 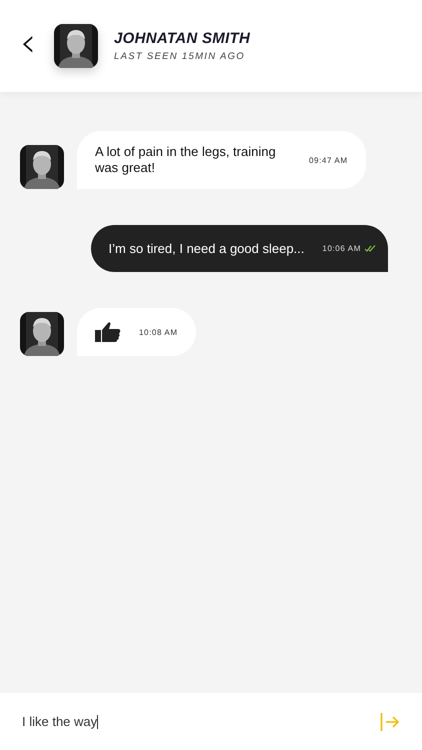 I want to click on back-button: ‹, so click(x=28, y=43).